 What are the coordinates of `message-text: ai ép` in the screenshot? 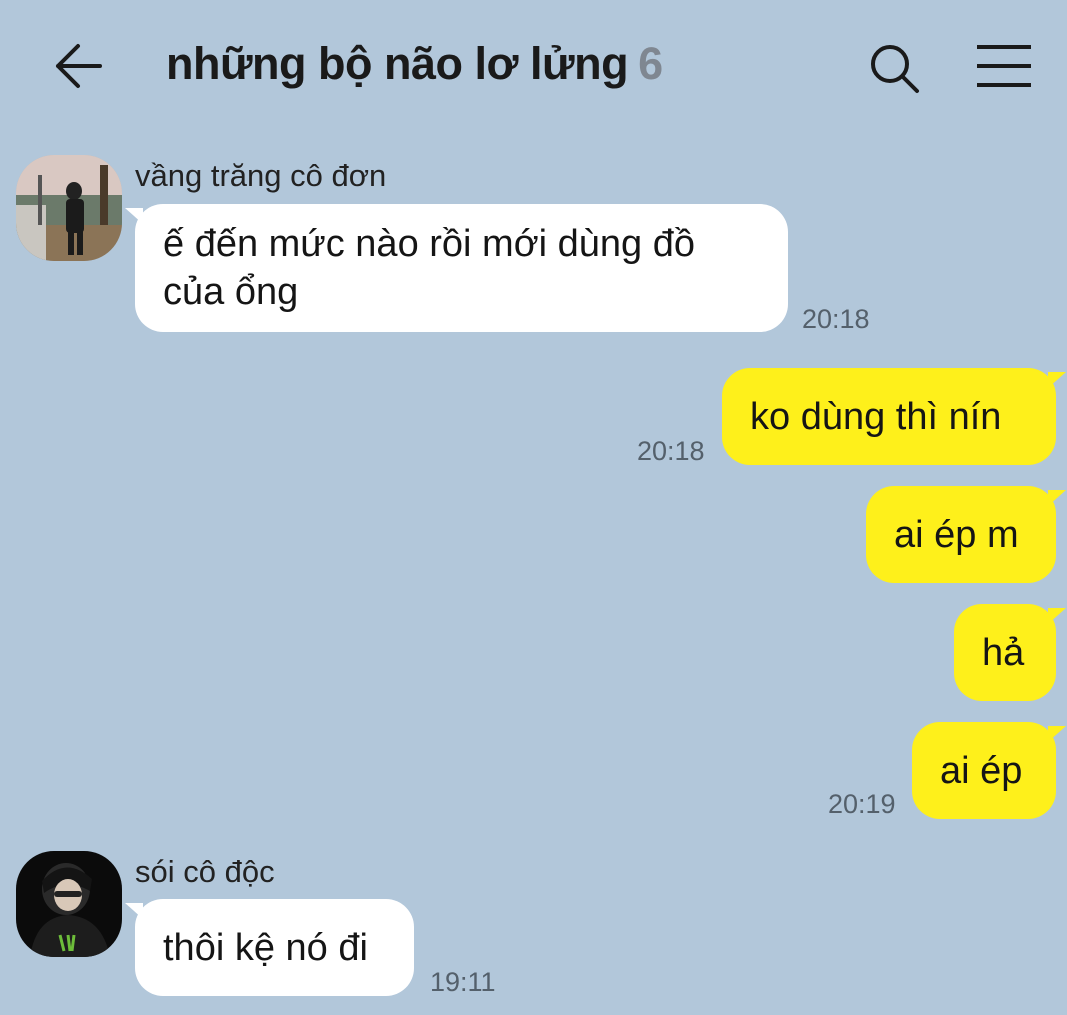 It's located at (981, 770).